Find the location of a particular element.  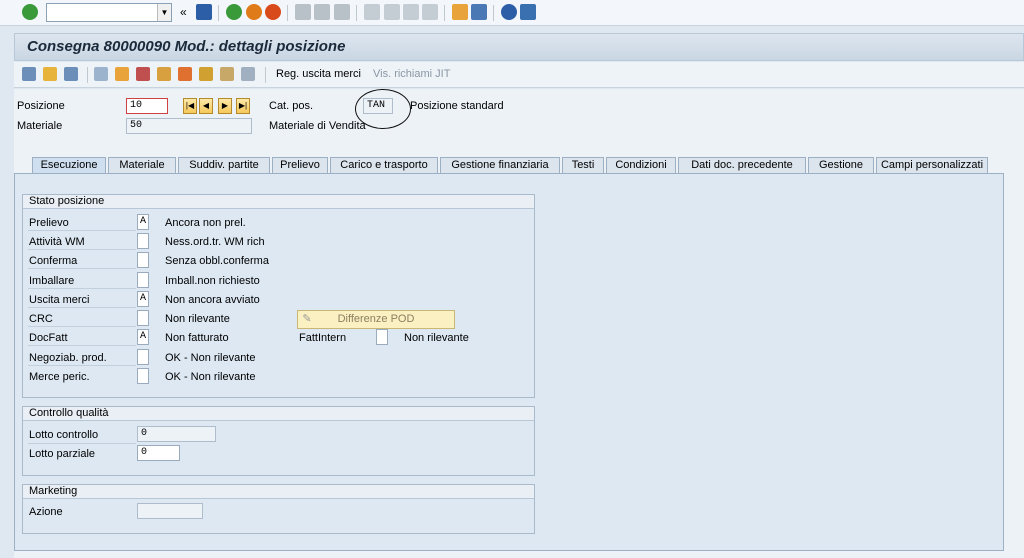

packing-icon is located at coordinates (185, 74).